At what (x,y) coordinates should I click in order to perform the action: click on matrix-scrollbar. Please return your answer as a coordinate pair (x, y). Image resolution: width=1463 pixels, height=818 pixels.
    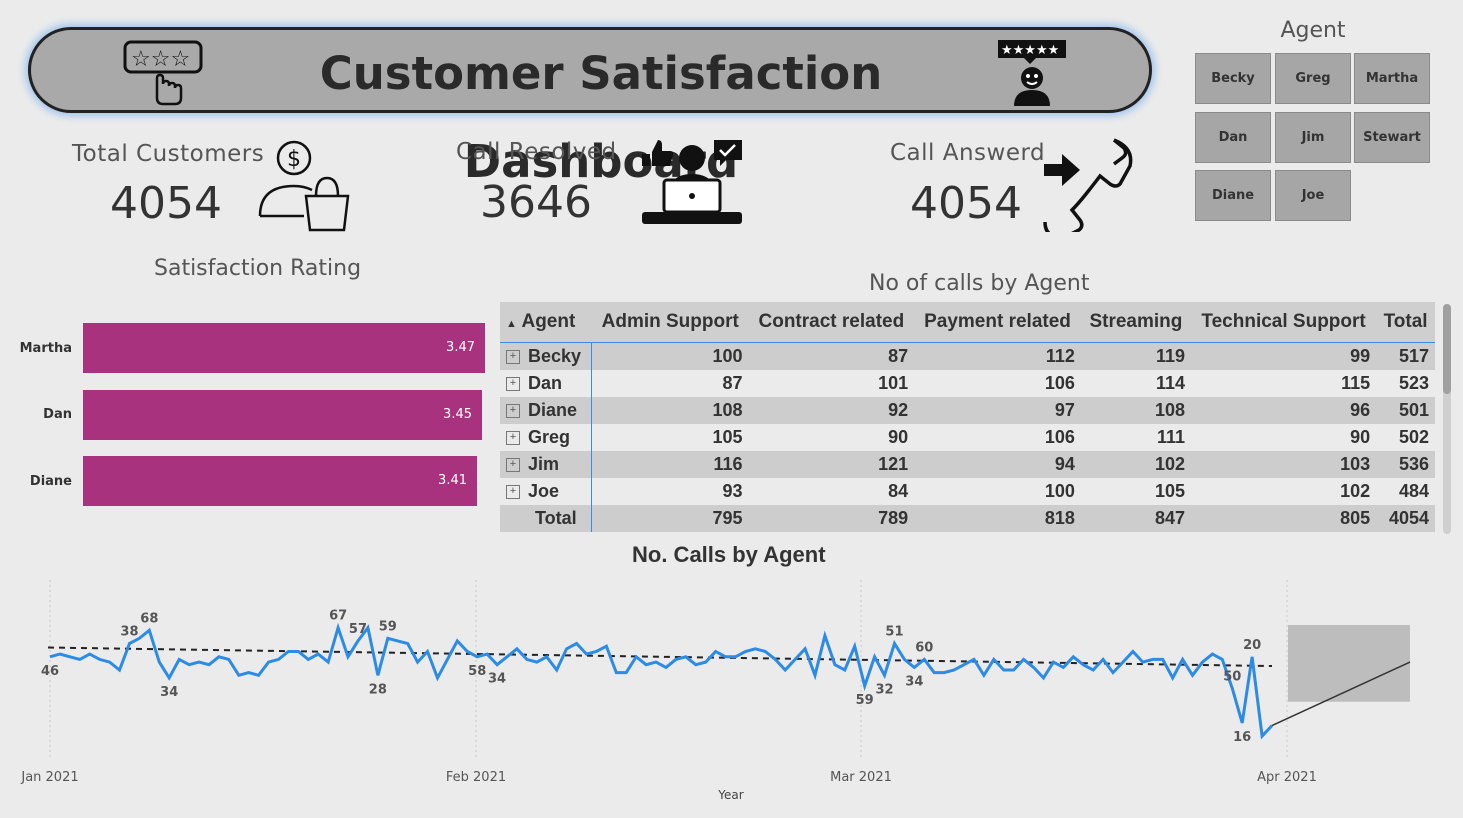
    Looking at the image, I should click on (1447, 419).